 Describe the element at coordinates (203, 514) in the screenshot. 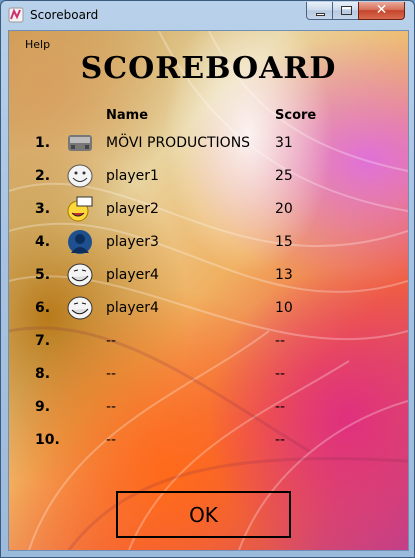

I see `ok-button: OK` at that location.